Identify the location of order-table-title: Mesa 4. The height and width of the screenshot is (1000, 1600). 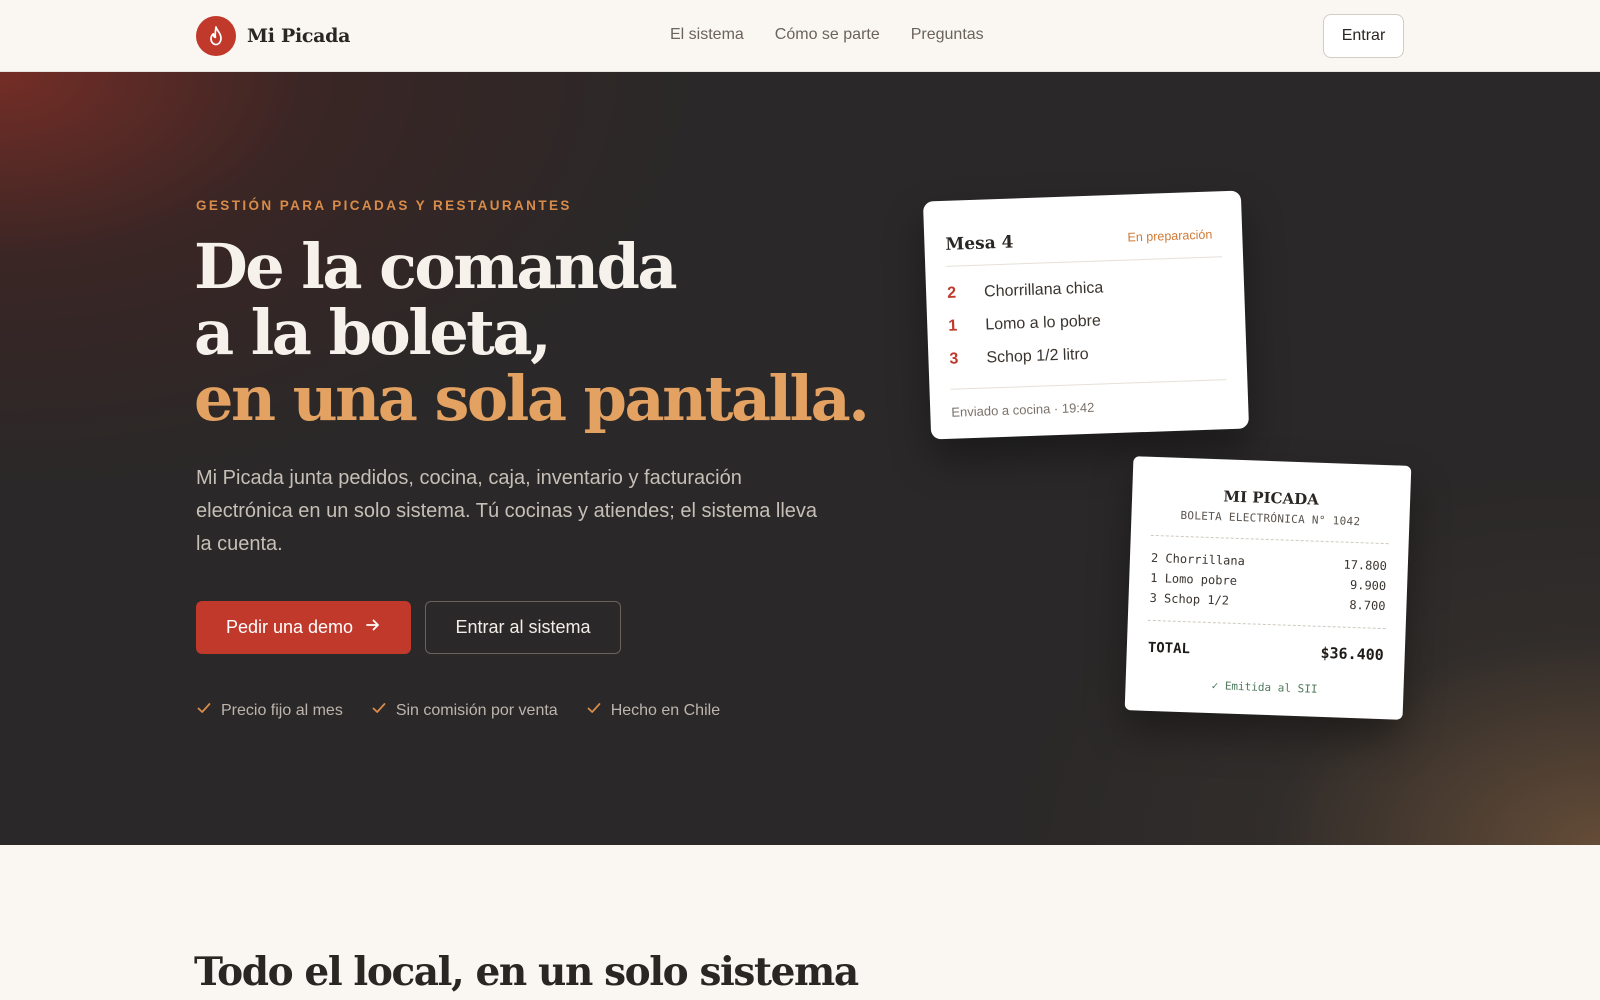
(979, 243).